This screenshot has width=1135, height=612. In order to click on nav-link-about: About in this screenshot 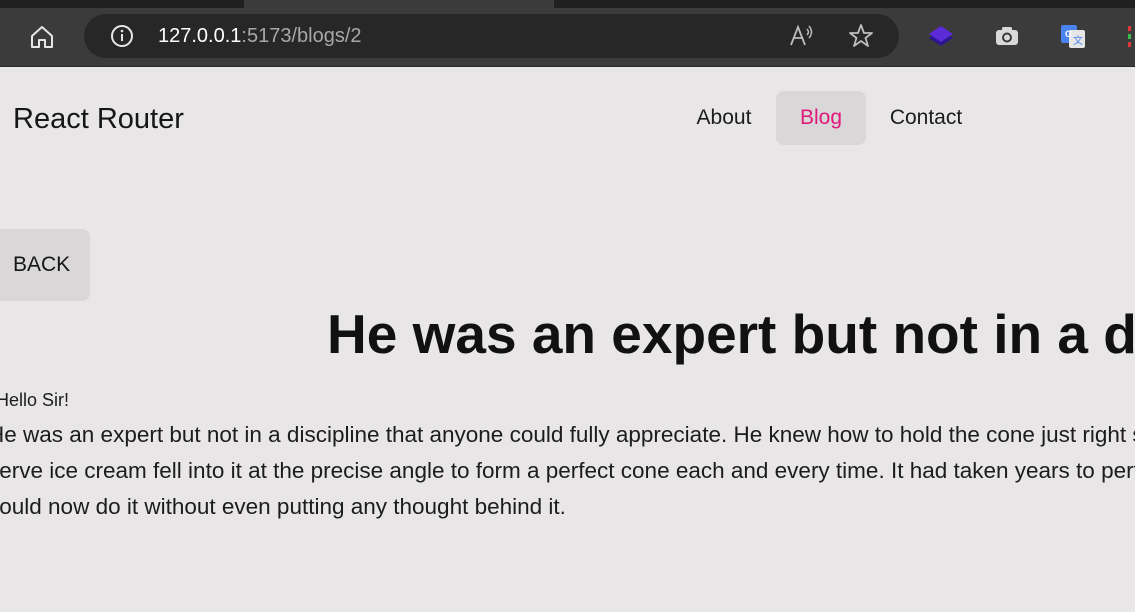, I will do `click(724, 118)`.